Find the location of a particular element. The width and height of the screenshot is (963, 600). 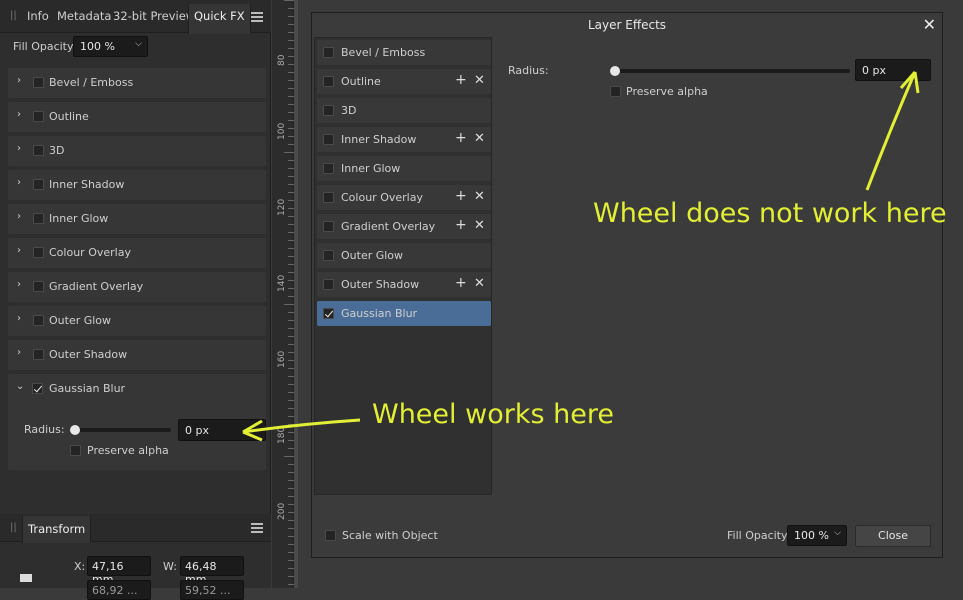

quickfx-row: › Bevel / Emboss is located at coordinates (137, 83).